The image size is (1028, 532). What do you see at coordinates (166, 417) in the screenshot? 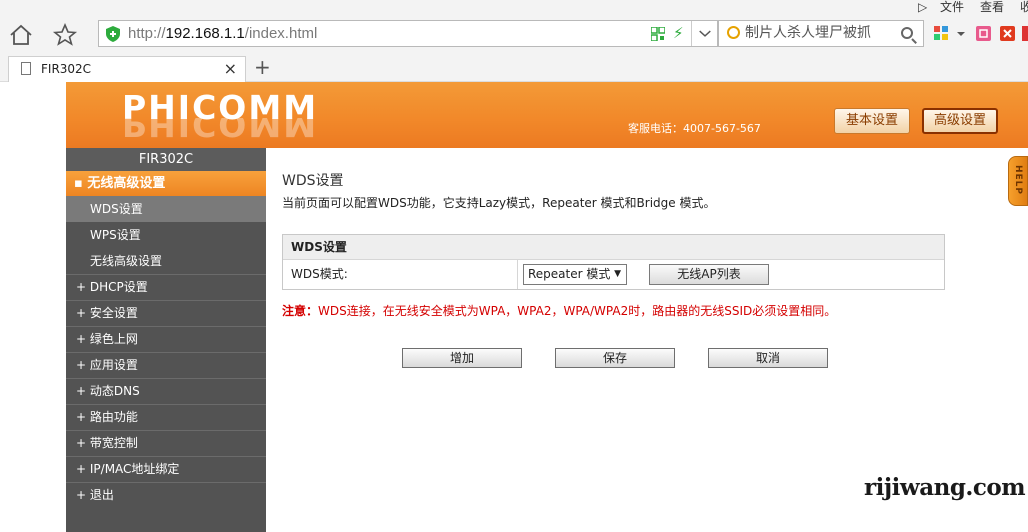
I see `sidebar-item-routing: + 路由功能` at bounding box center [166, 417].